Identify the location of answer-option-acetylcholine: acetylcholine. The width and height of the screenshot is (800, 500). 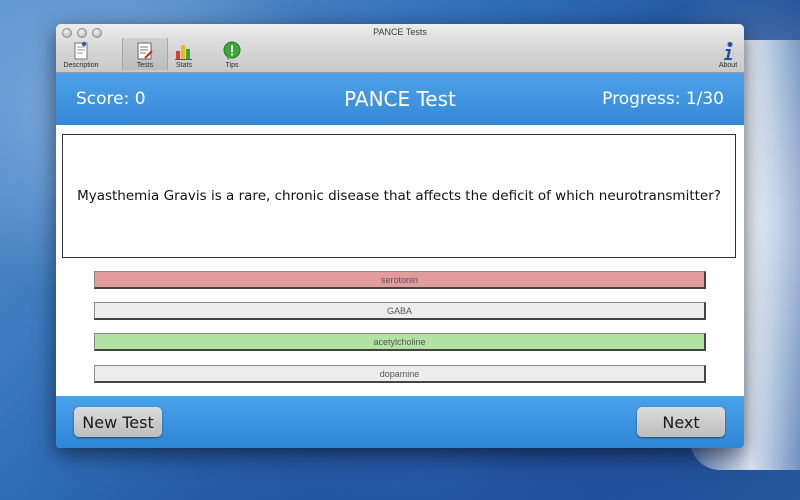
(400, 342).